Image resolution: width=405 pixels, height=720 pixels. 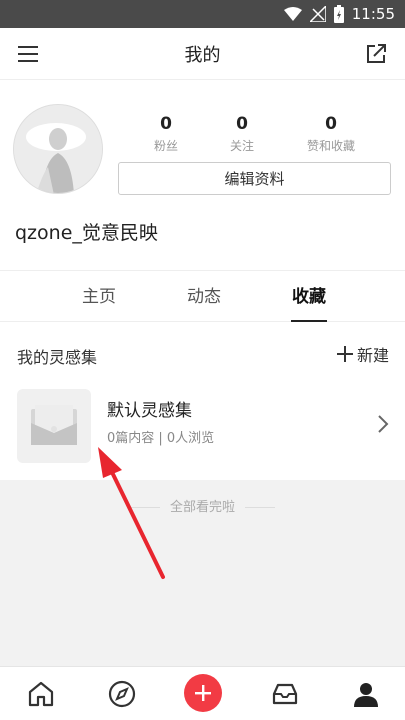 I want to click on edit-profile-button: 编辑资料, so click(x=254, y=178).